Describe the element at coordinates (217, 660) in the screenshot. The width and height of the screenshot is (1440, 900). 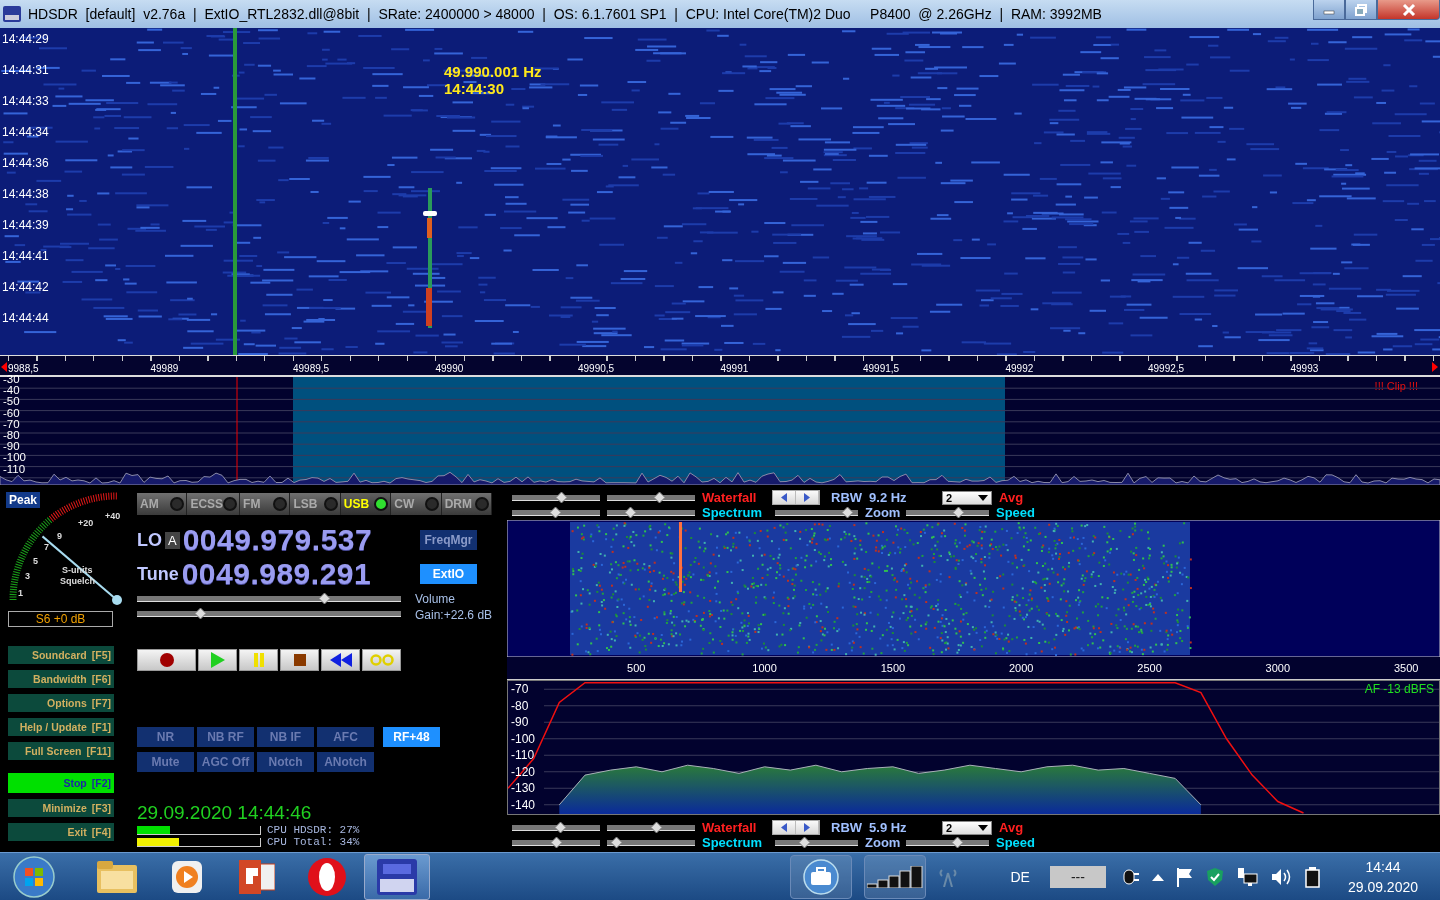
I see `play-button` at that location.